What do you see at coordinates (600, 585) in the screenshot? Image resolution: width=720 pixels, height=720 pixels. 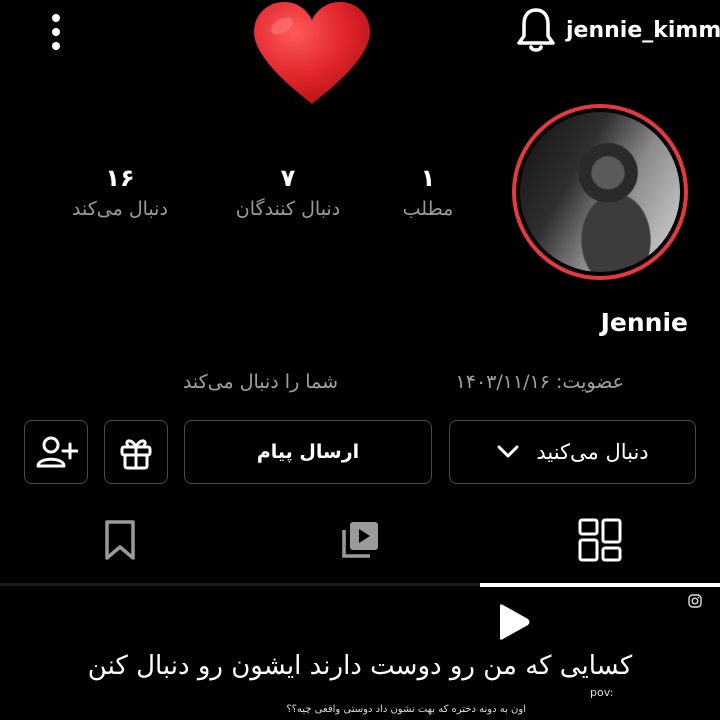 I see `active-tab-indicator` at bounding box center [600, 585].